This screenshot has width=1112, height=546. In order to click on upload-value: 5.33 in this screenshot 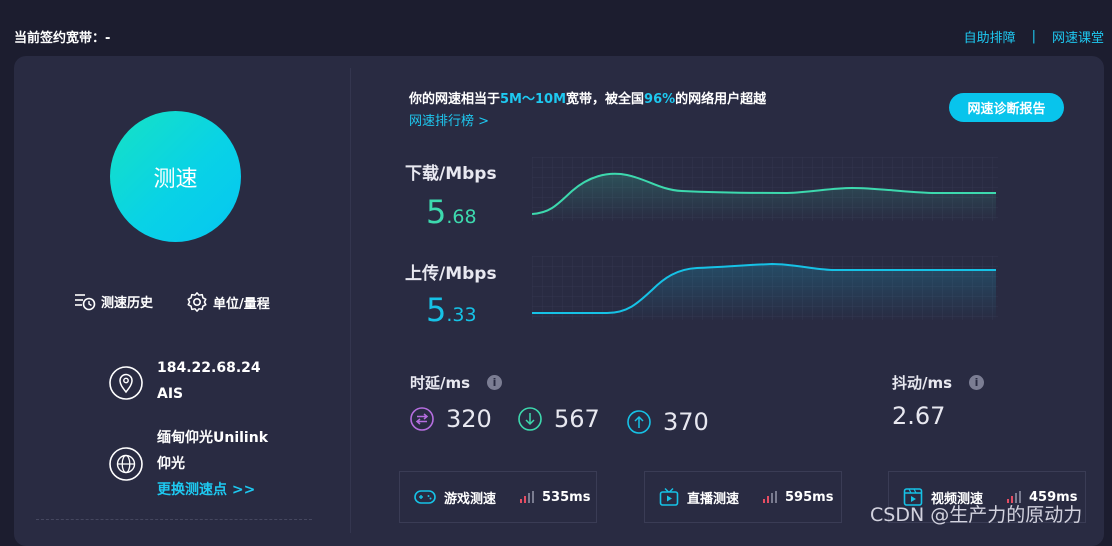, I will do `click(451, 310)`.